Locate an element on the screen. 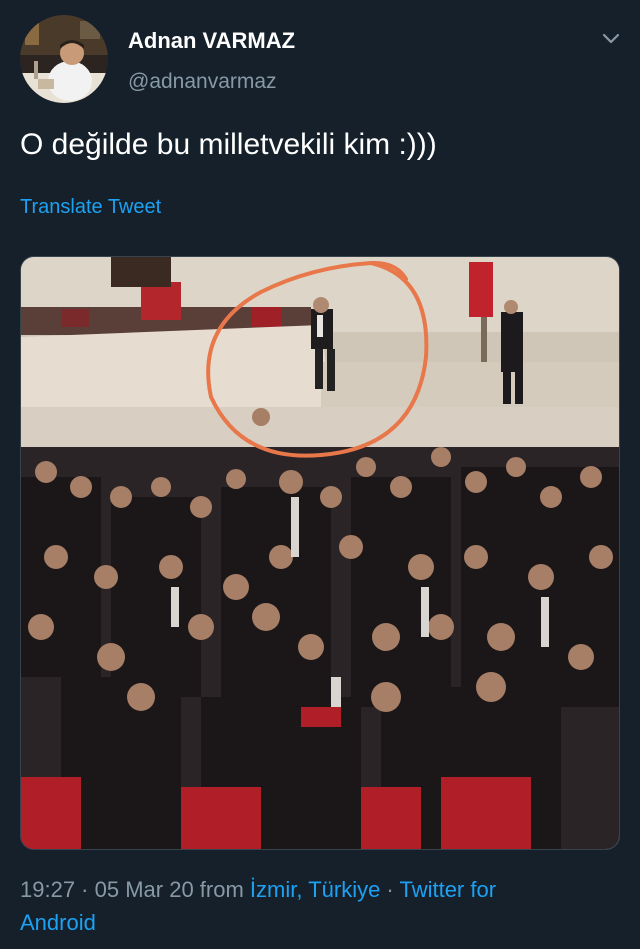 This screenshot has width=640, height=949. tweet-time: 19:27 is located at coordinates (47, 889).